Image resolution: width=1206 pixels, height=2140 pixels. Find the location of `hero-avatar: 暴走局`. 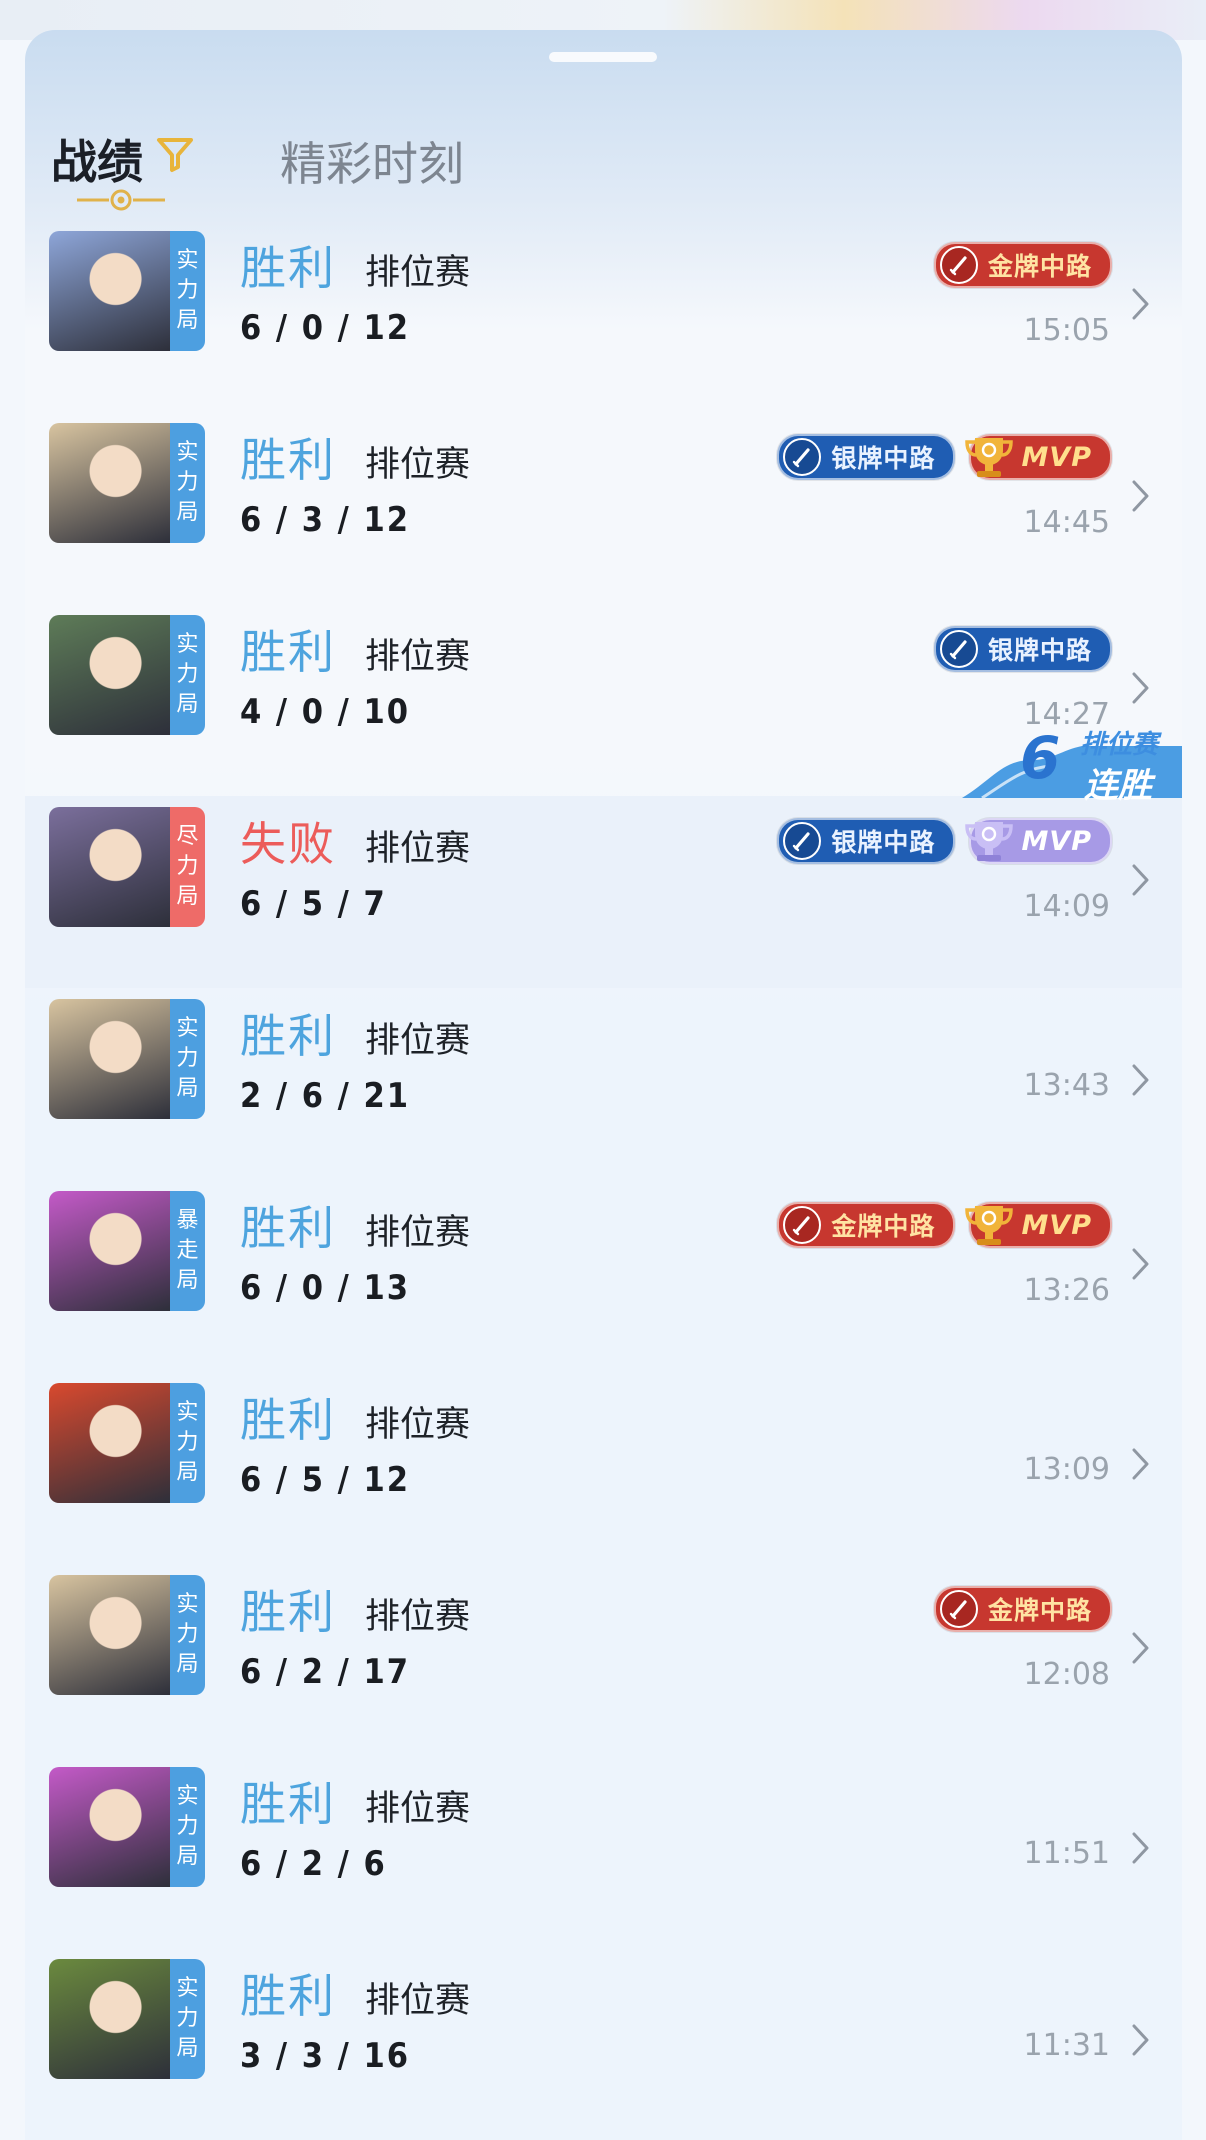

hero-avatar: 暴走局 is located at coordinates (127, 1251).